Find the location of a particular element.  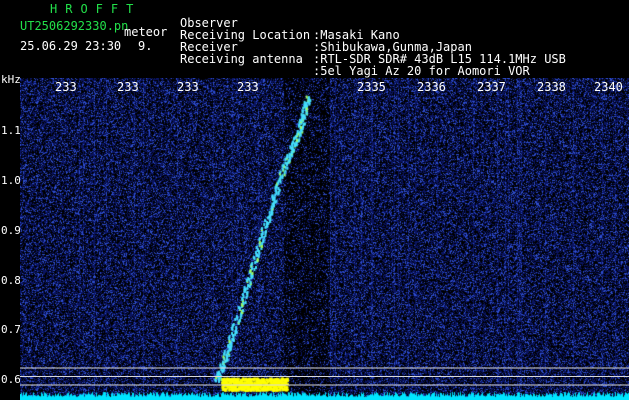

x-tick-label: 2338 is located at coordinates (551, 87).